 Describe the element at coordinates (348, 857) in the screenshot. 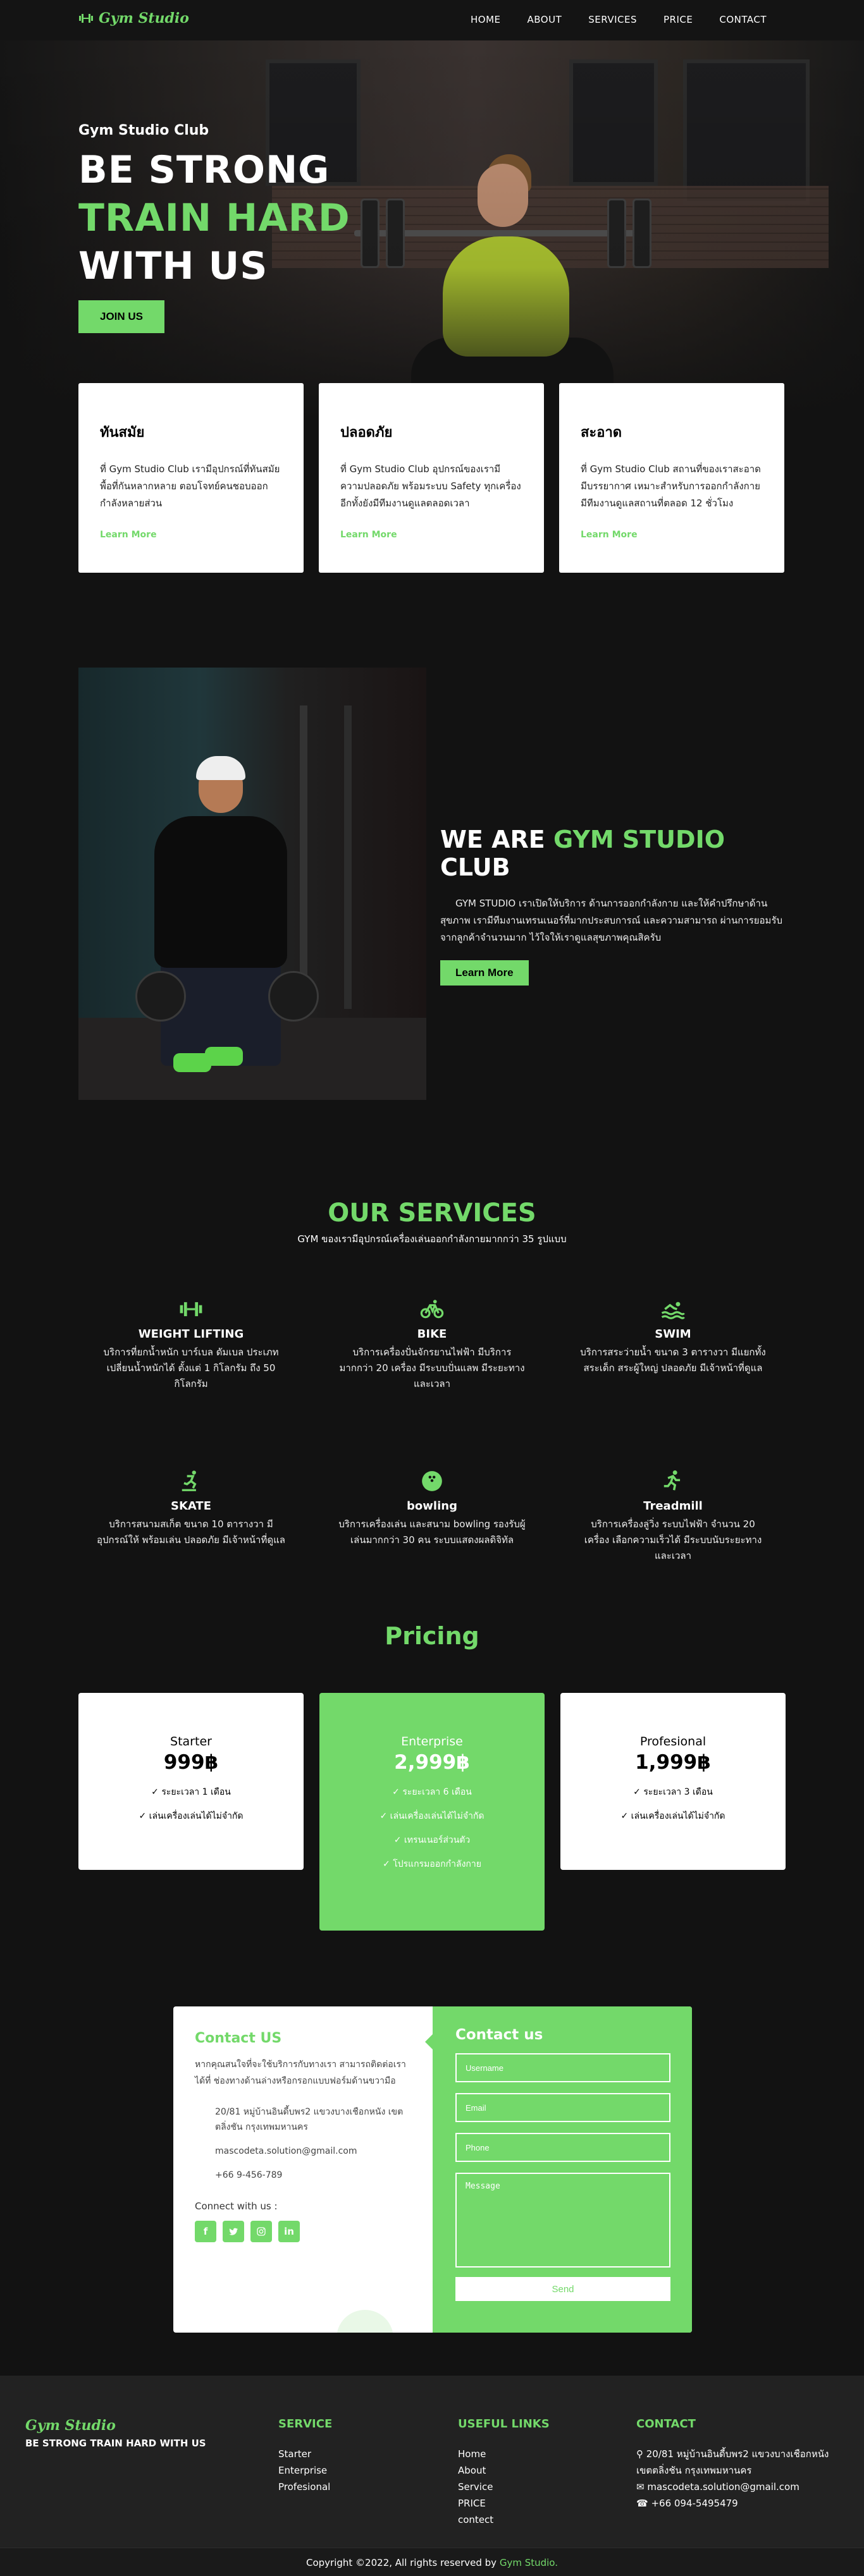

I see `about-bg-rack` at that location.